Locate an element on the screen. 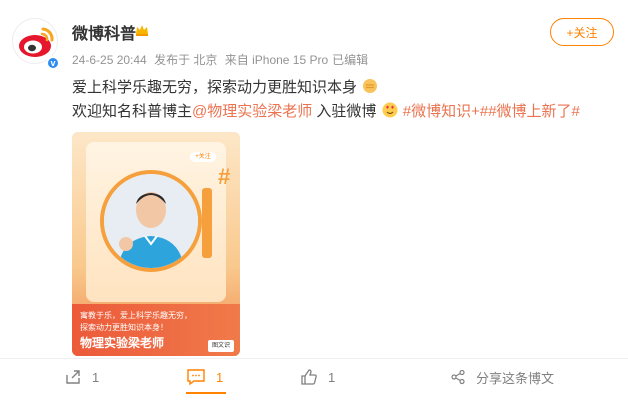 This screenshot has width=628, height=400. action-divider is located at coordinates (314, 358).